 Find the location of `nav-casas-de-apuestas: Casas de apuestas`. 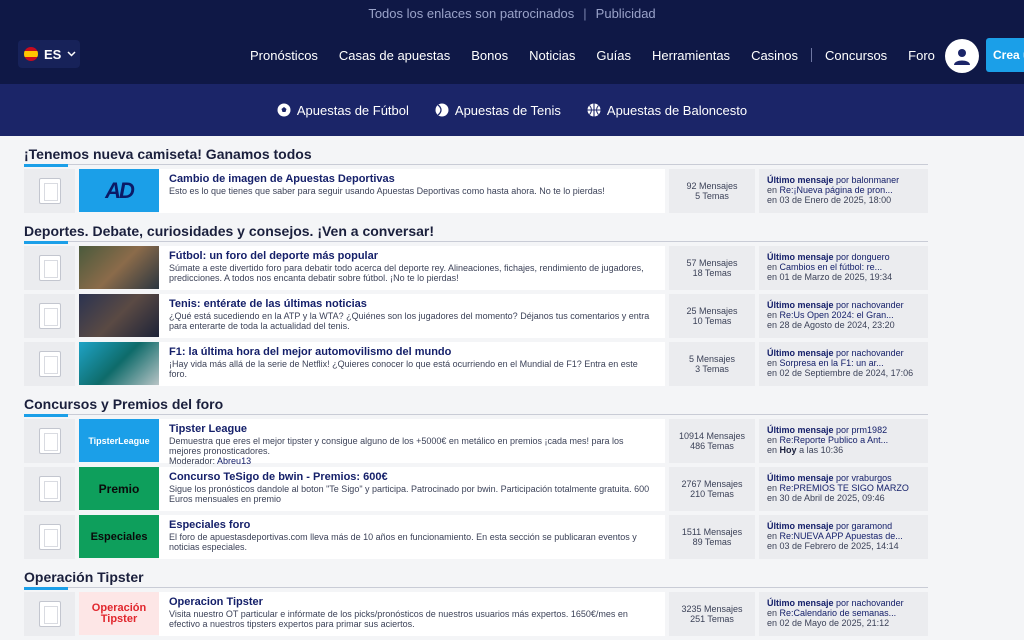

nav-casas-de-apuestas: Casas de apuestas is located at coordinates (394, 55).